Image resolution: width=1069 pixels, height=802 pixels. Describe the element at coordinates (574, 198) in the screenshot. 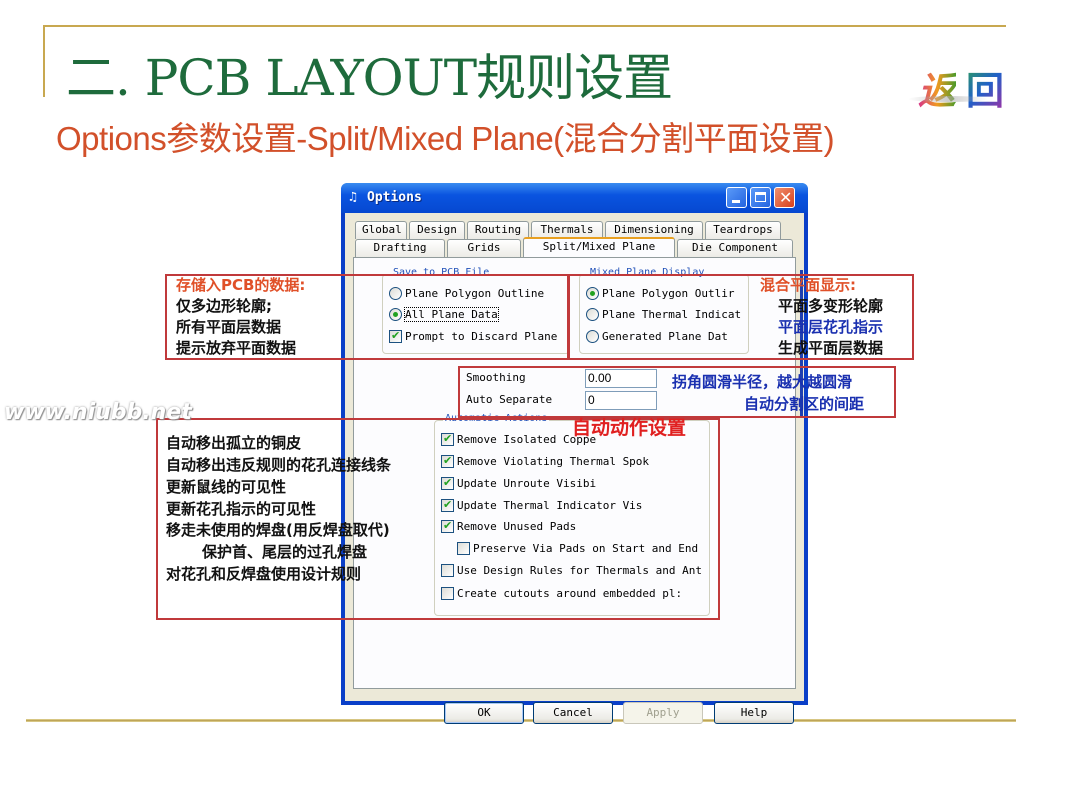

I see `title-bar: ♫ Options ✕` at that location.